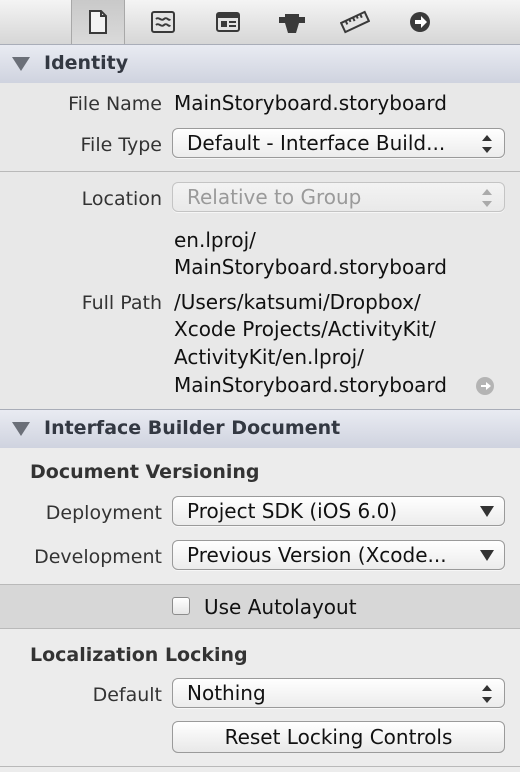  Describe the element at coordinates (338, 737) in the screenshot. I see `reset-locking-controls-button: Reset Locking Controls` at that location.